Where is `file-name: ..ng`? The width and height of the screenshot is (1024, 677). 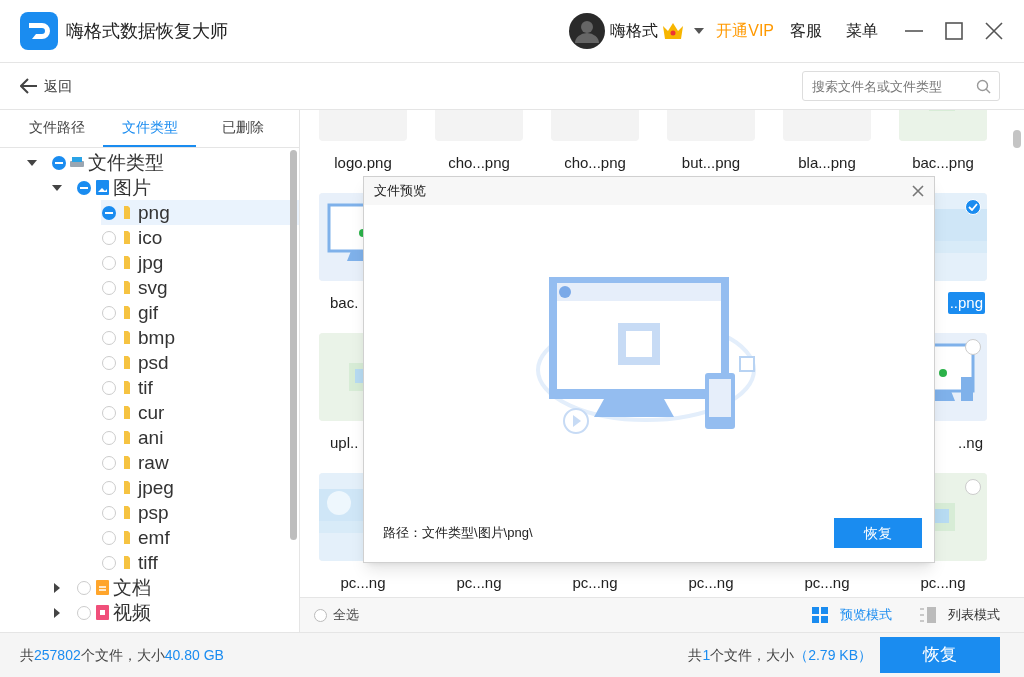 file-name: ..ng is located at coordinates (970, 443).